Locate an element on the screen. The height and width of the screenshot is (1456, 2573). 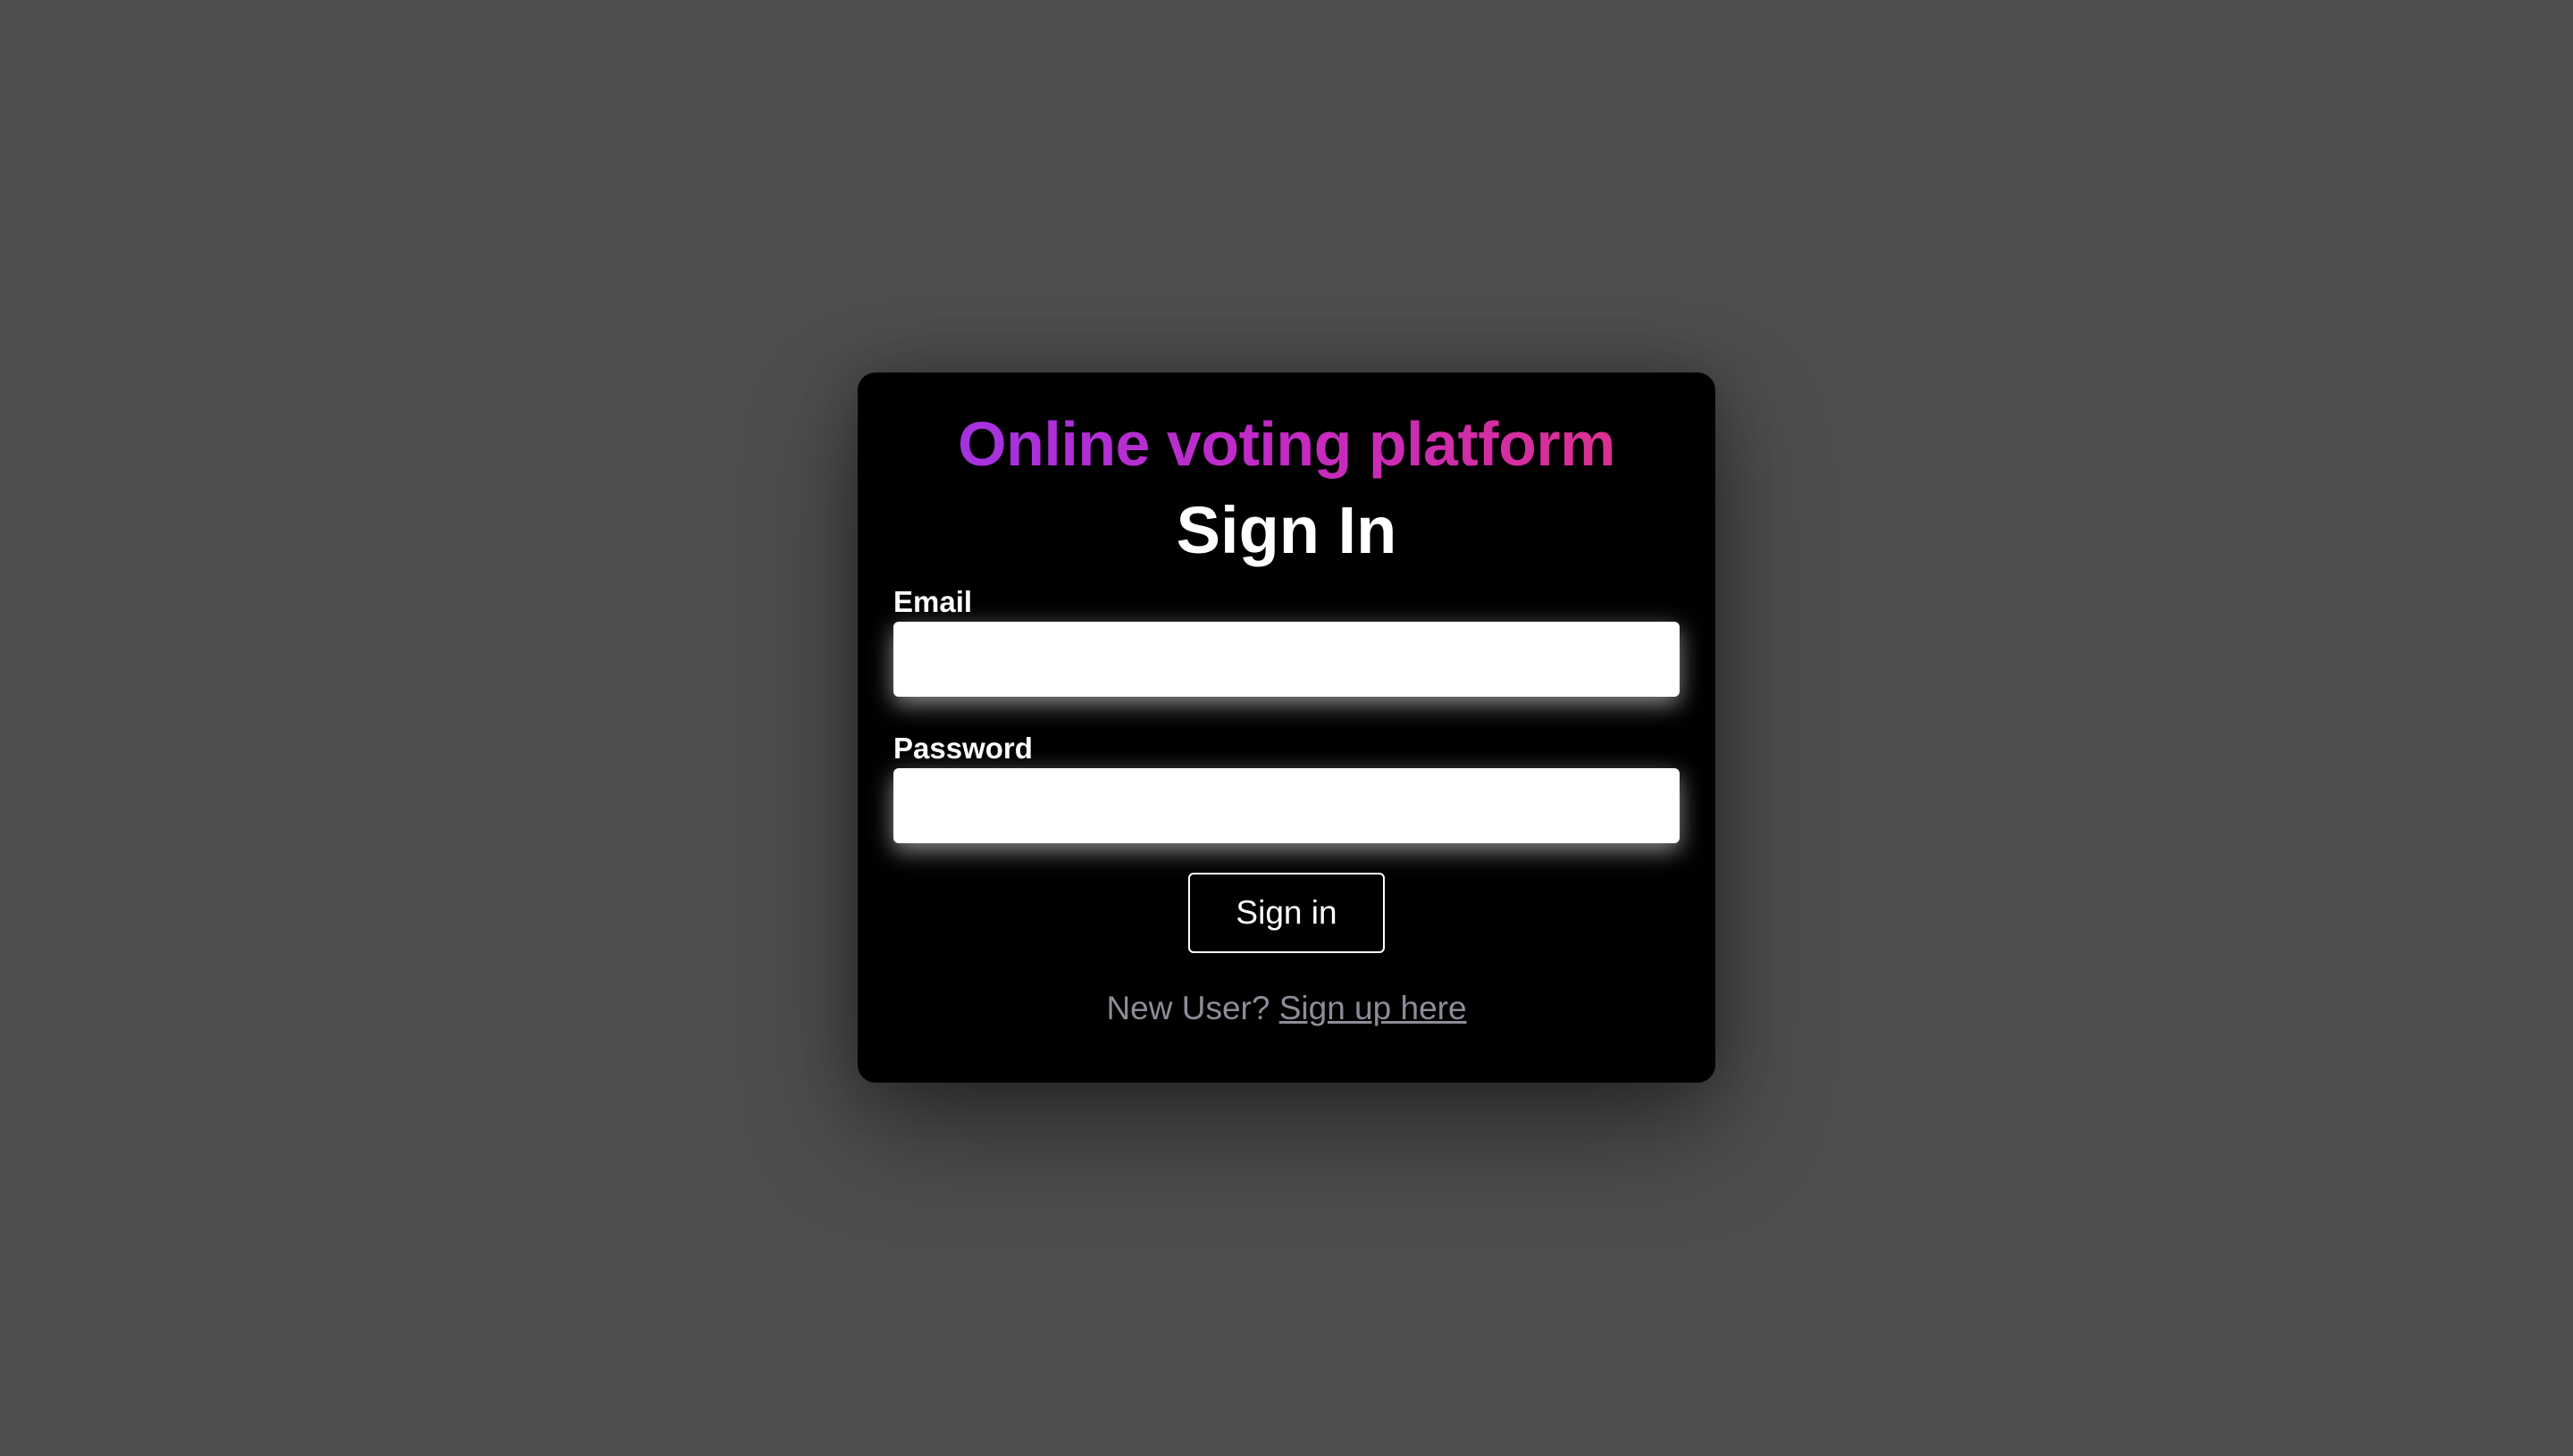
password-field is located at coordinates (1286, 805).